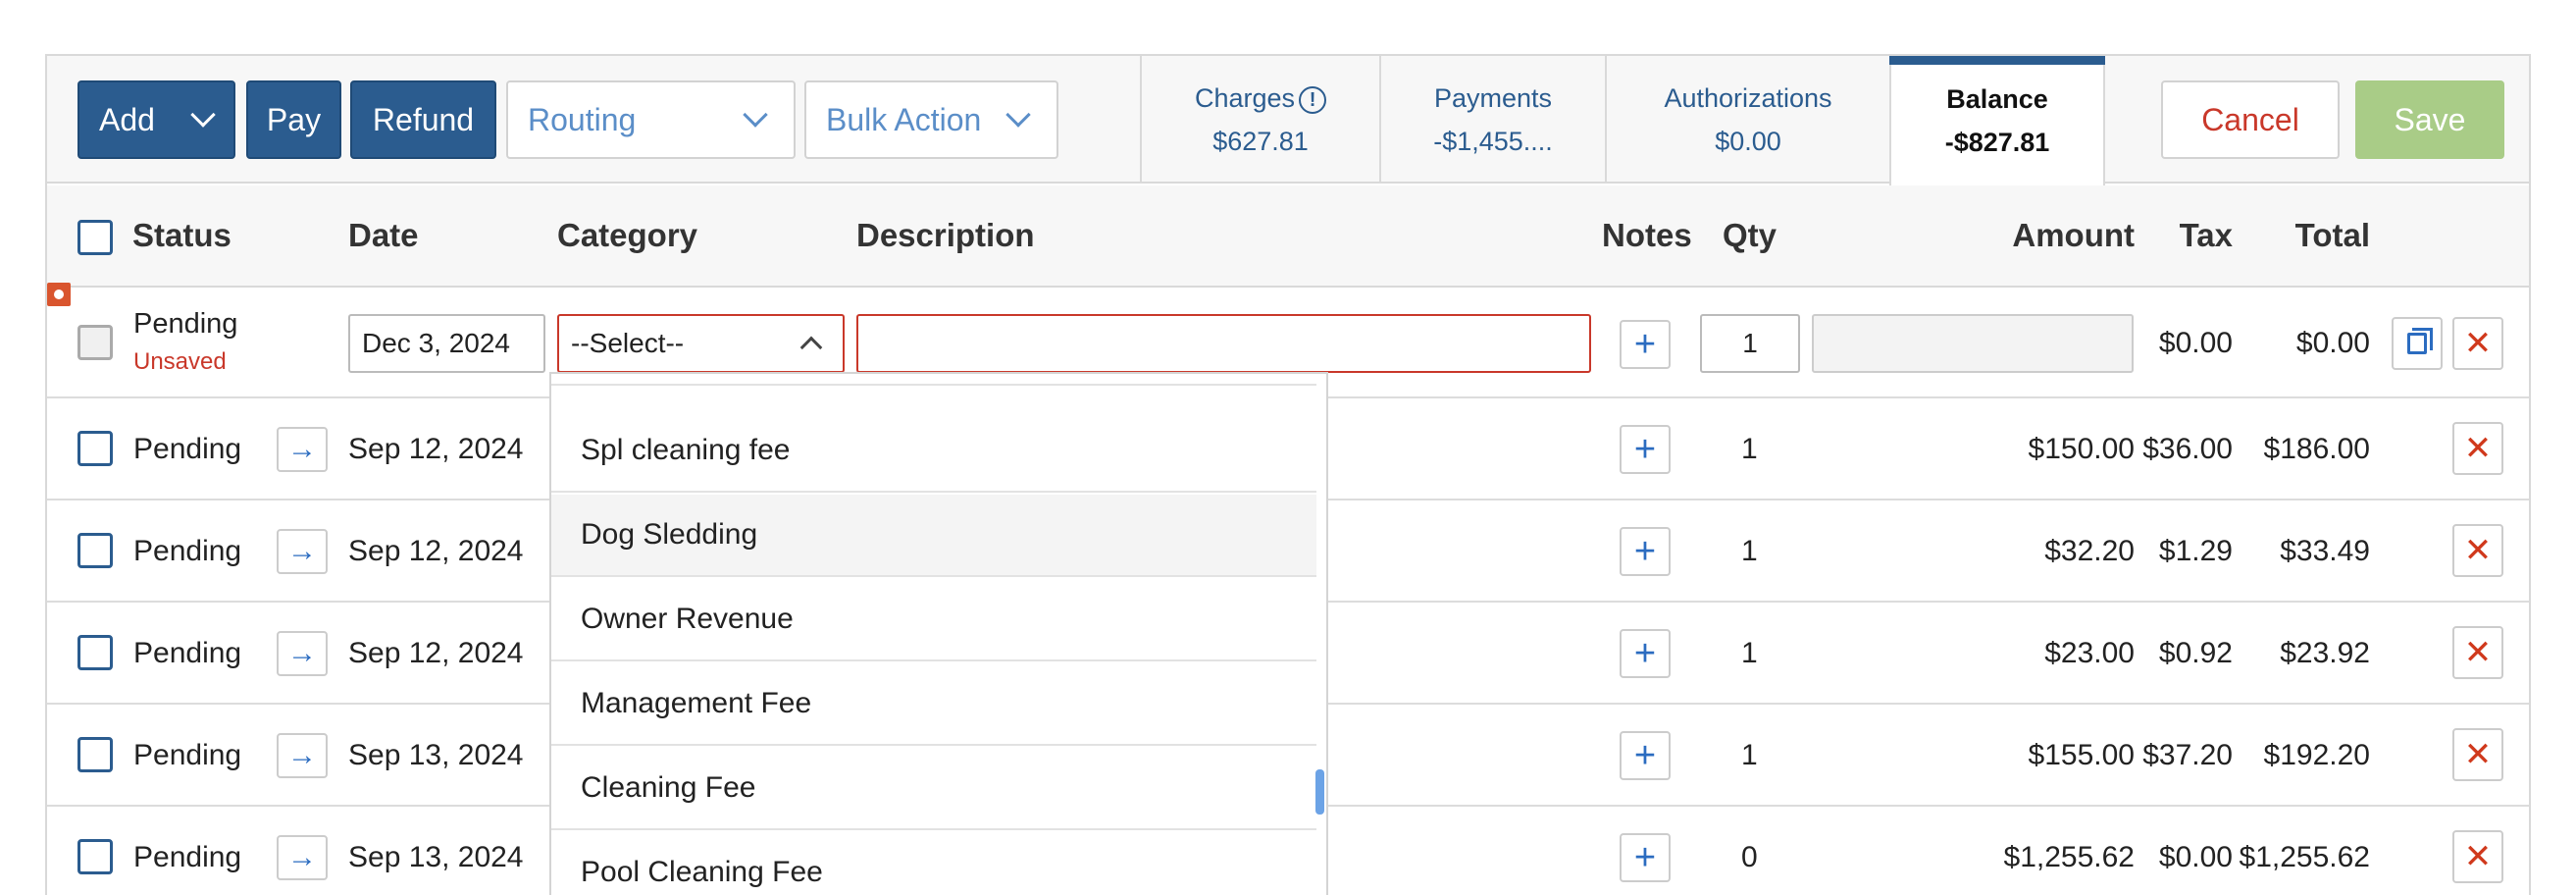 Image resolution: width=2576 pixels, height=895 pixels. What do you see at coordinates (627, 235) in the screenshot?
I see `column-header-category: Category` at bounding box center [627, 235].